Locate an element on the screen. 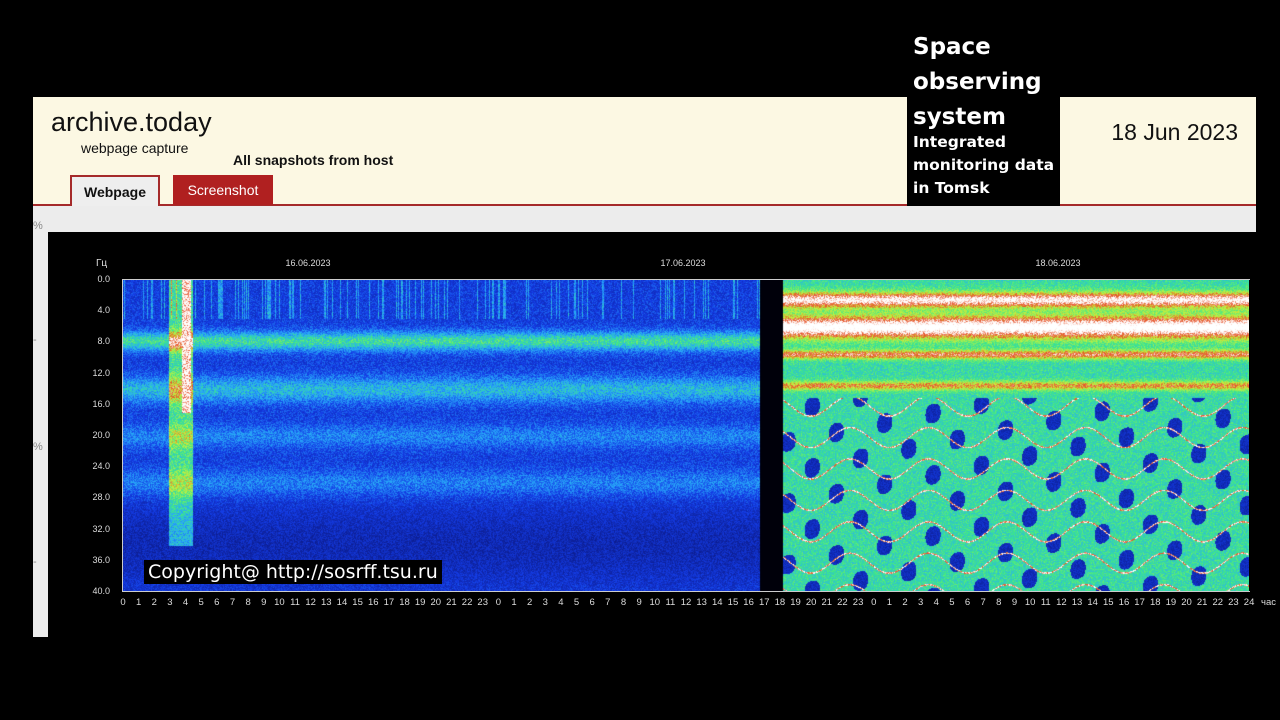  archive-subtitle: webpage capture is located at coordinates (135, 148).